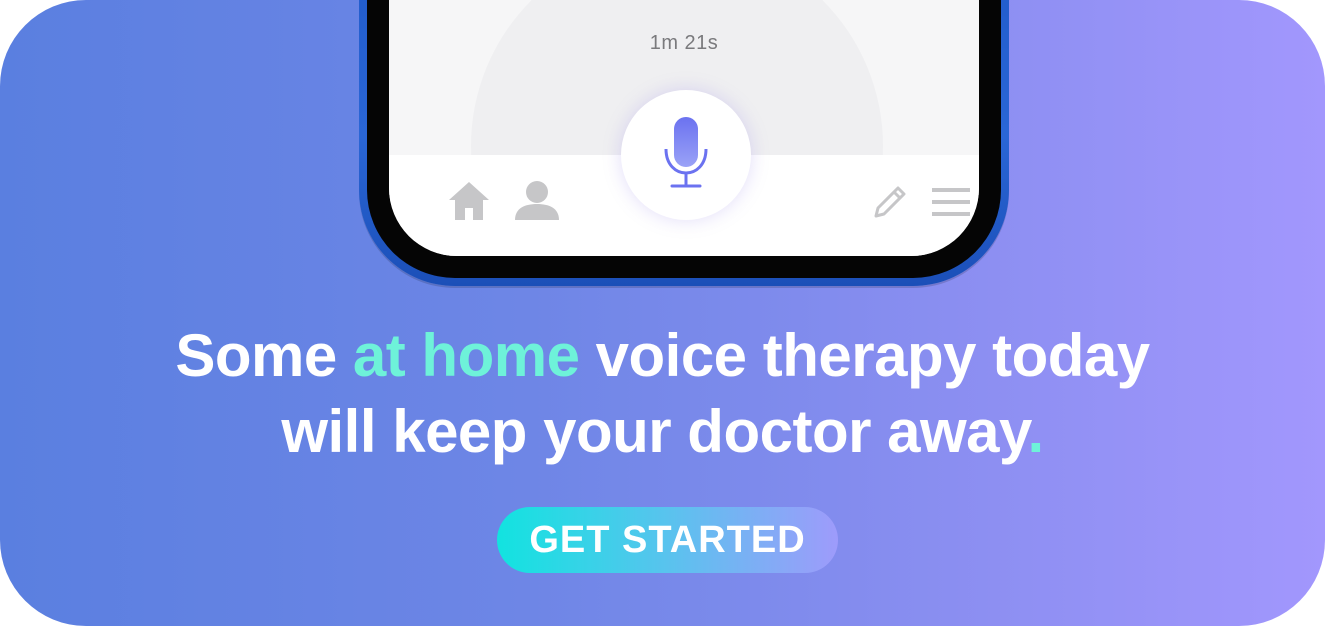 The image size is (1325, 626). What do you see at coordinates (684, 43) in the screenshot?
I see `recording-timer: 1m 21s` at bounding box center [684, 43].